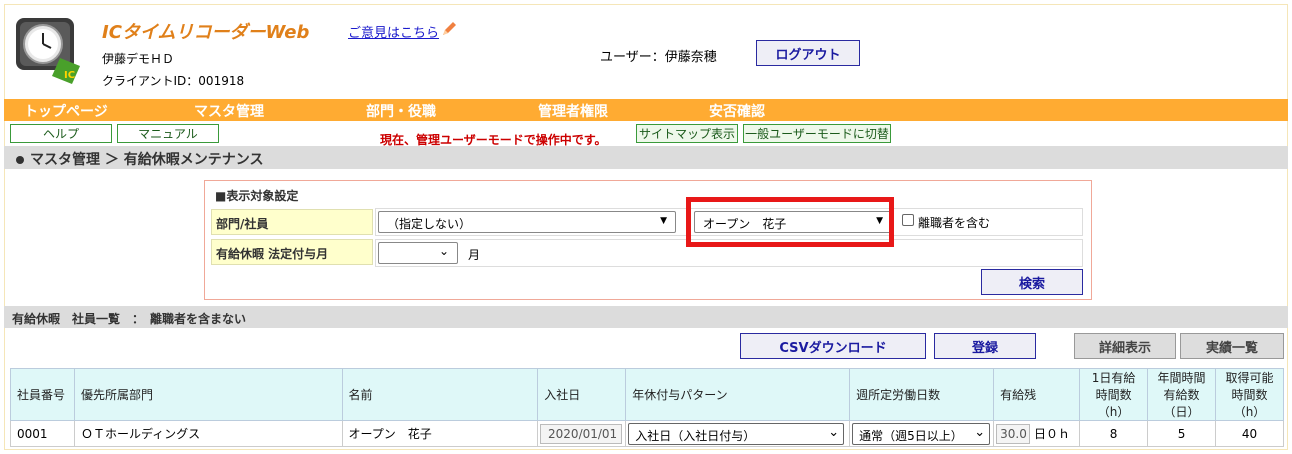  I want to click on weekly-days-select: 通常（週5日以上） ⌄, so click(921, 433).